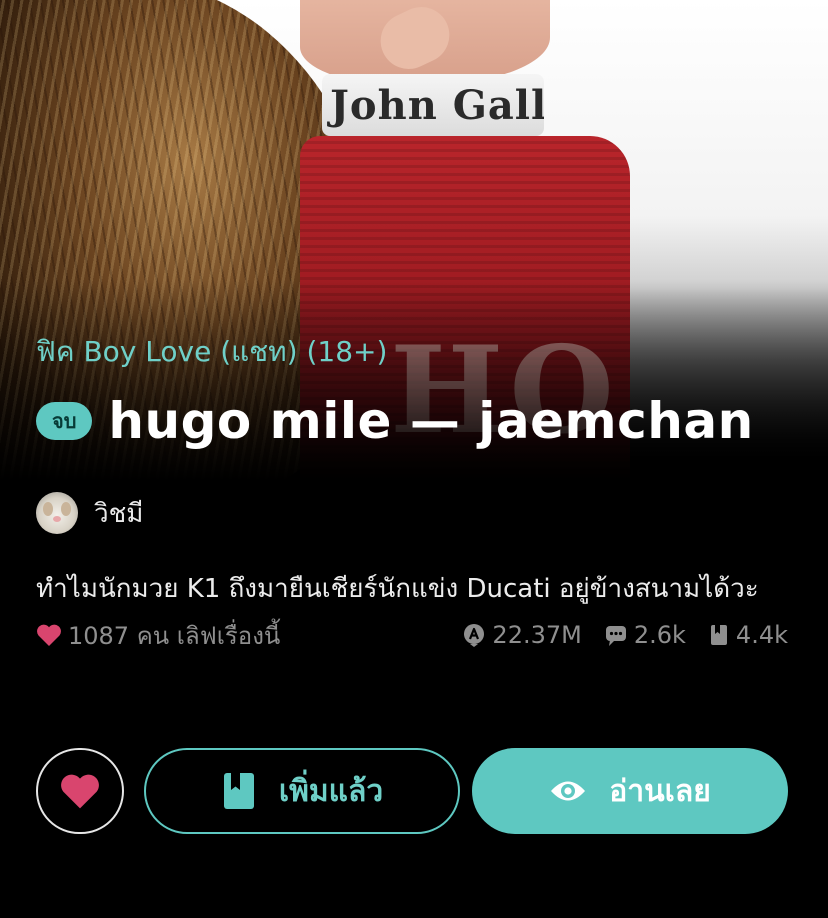 The width and height of the screenshot is (828, 918). I want to click on author-name: วิชมี, so click(118, 513).